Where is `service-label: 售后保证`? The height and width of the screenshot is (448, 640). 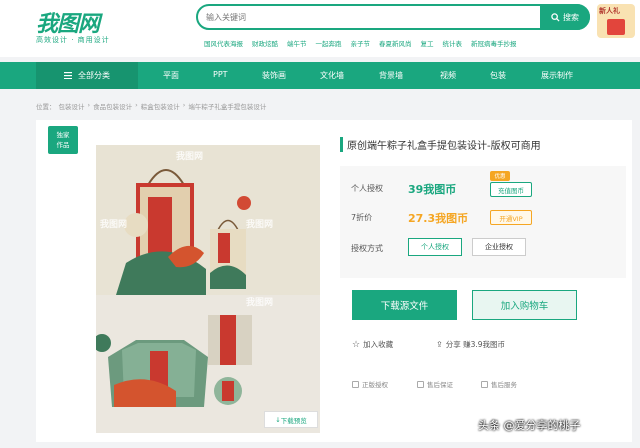
service-label: 售后保证 is located at coordinates (440, 385).